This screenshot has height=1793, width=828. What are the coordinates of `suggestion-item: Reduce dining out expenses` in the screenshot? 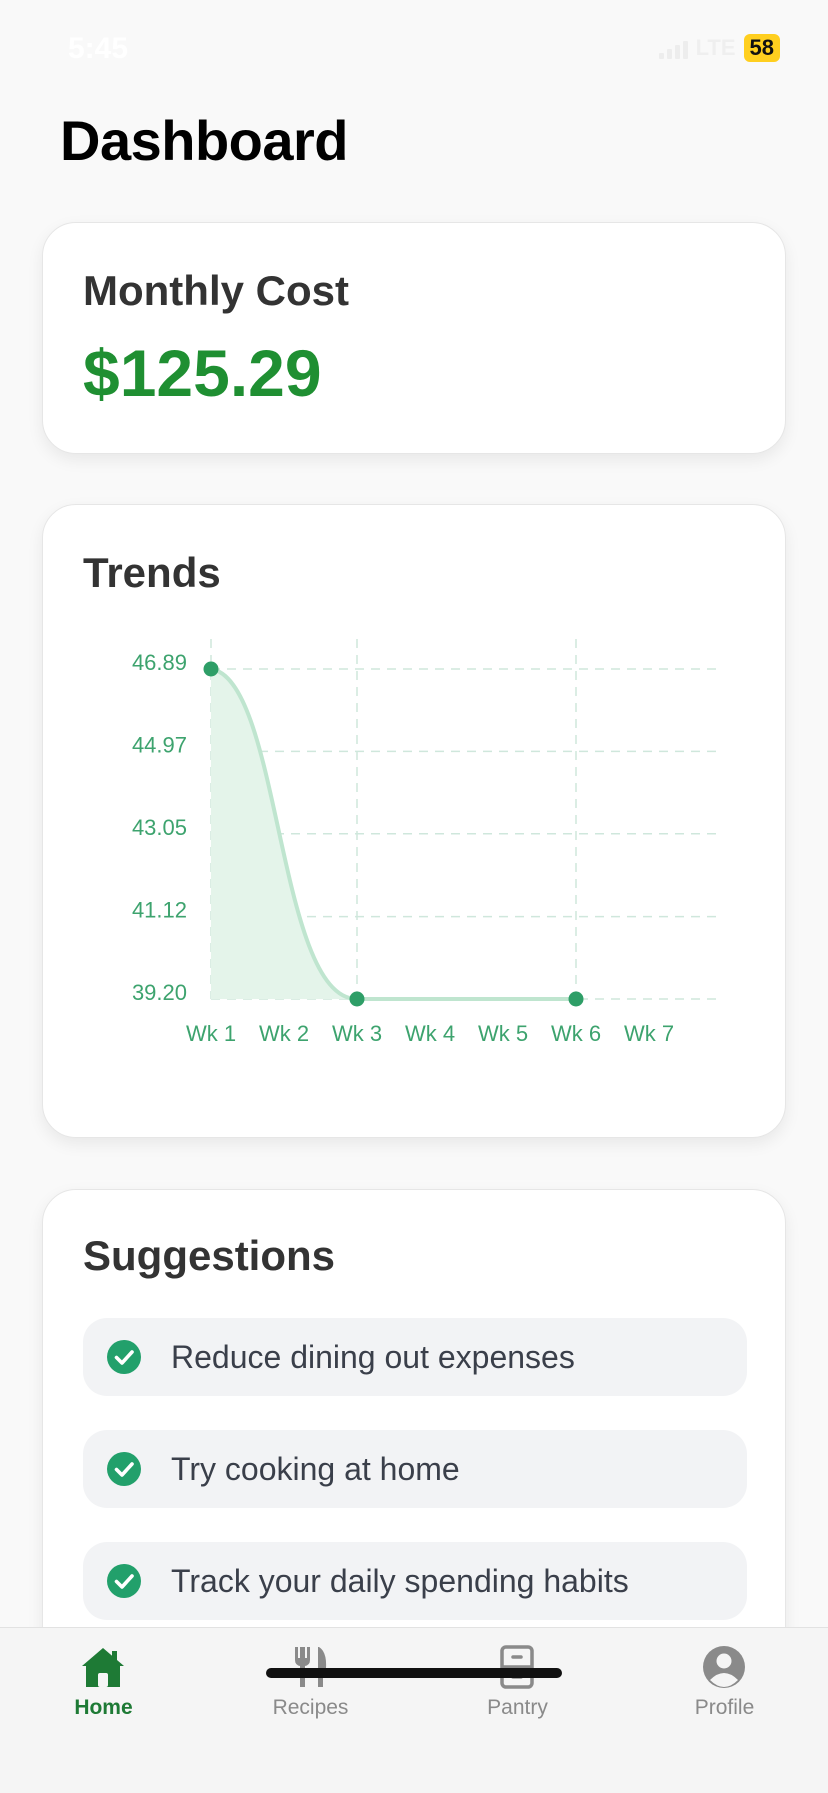 It's located at (415, 1357).